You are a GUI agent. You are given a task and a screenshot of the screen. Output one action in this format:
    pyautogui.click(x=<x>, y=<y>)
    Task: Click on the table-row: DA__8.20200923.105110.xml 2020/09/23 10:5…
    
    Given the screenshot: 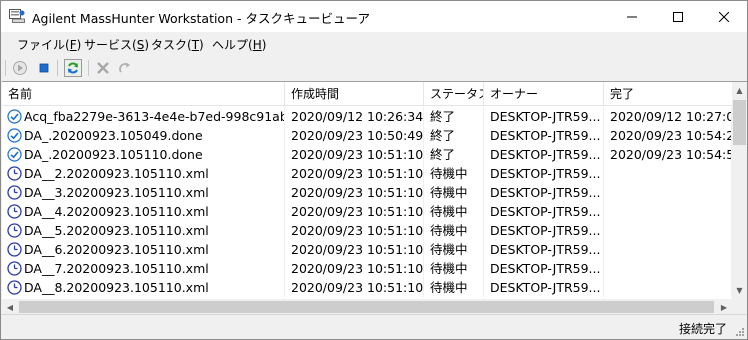 What is the action you would take?
    pyautogui.click(x=367, y=287)
    